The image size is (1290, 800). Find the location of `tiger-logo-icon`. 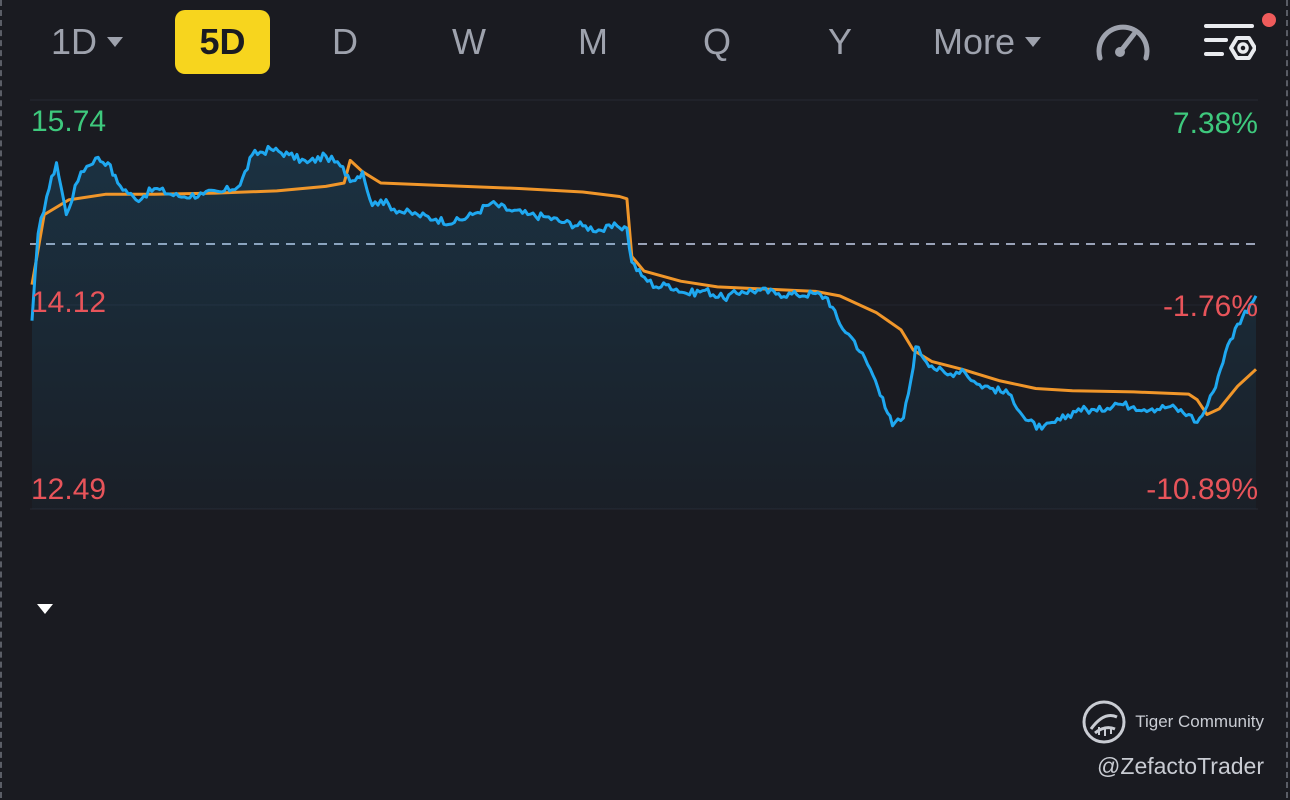

tiger-logo-icon is located at coordinates (1104, 722).